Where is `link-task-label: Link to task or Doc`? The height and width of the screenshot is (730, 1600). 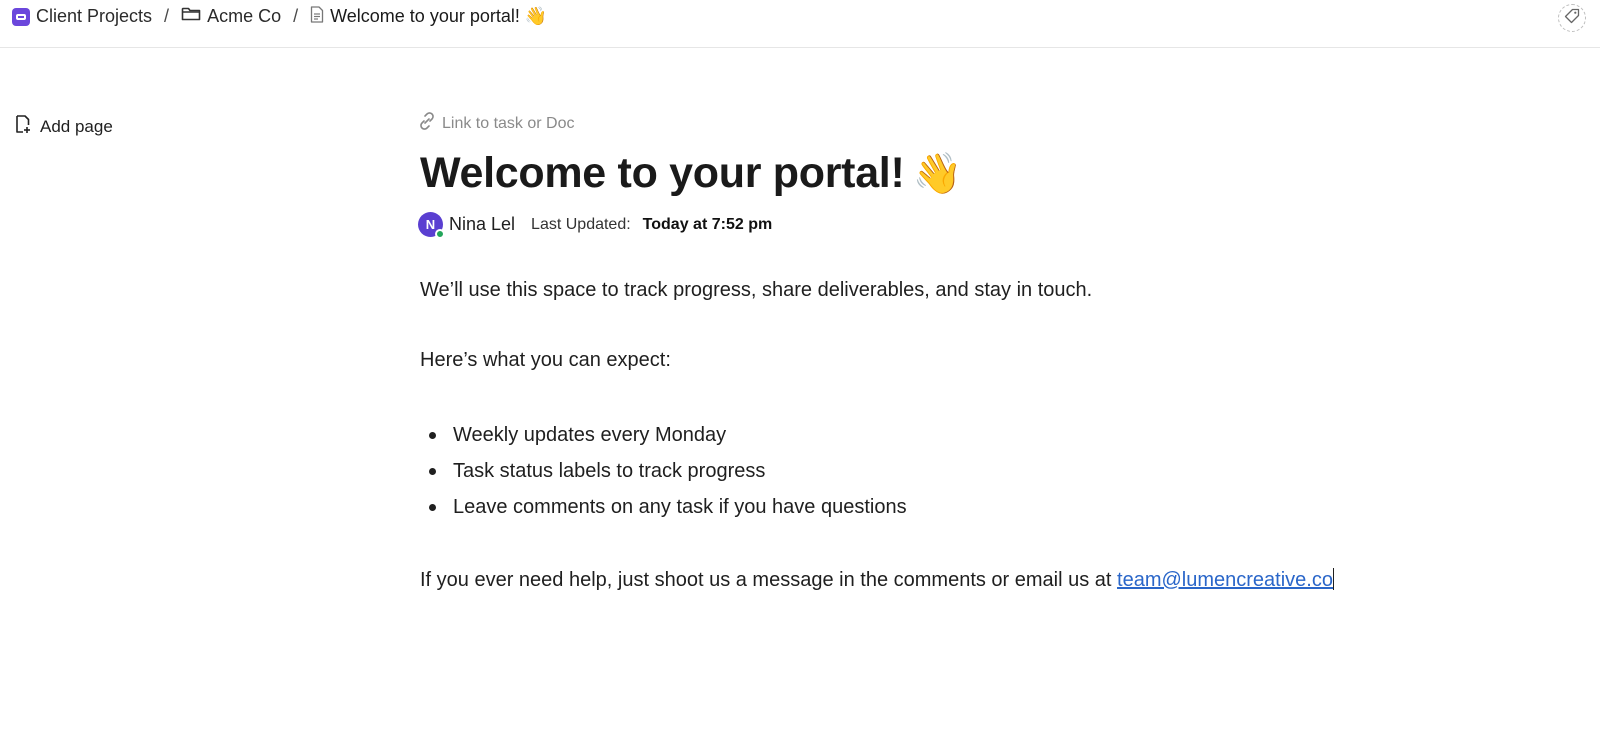 link-task-label: Link to task or Doc is located at coordinates (508, 123).